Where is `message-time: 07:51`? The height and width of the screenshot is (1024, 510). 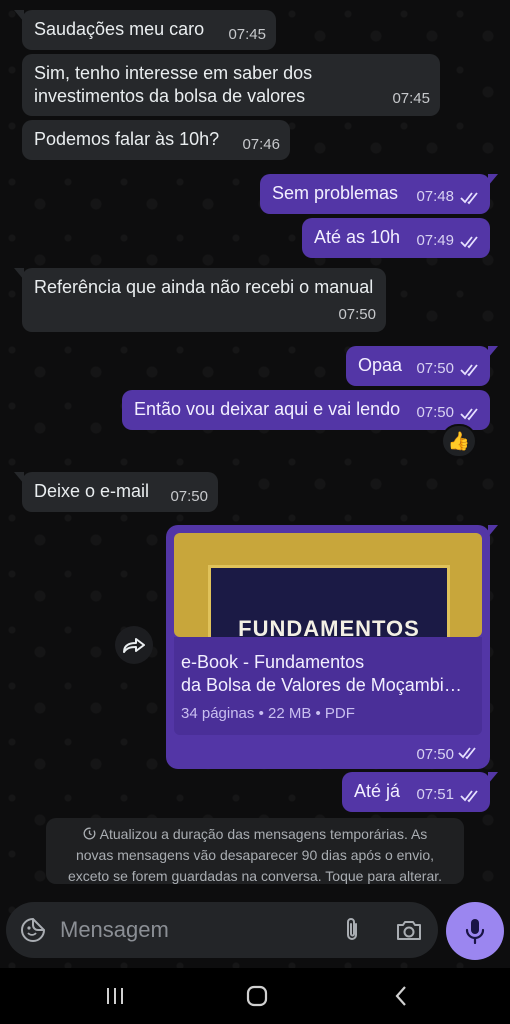
message-time: 07:51 is located at coordinates (435, 794).